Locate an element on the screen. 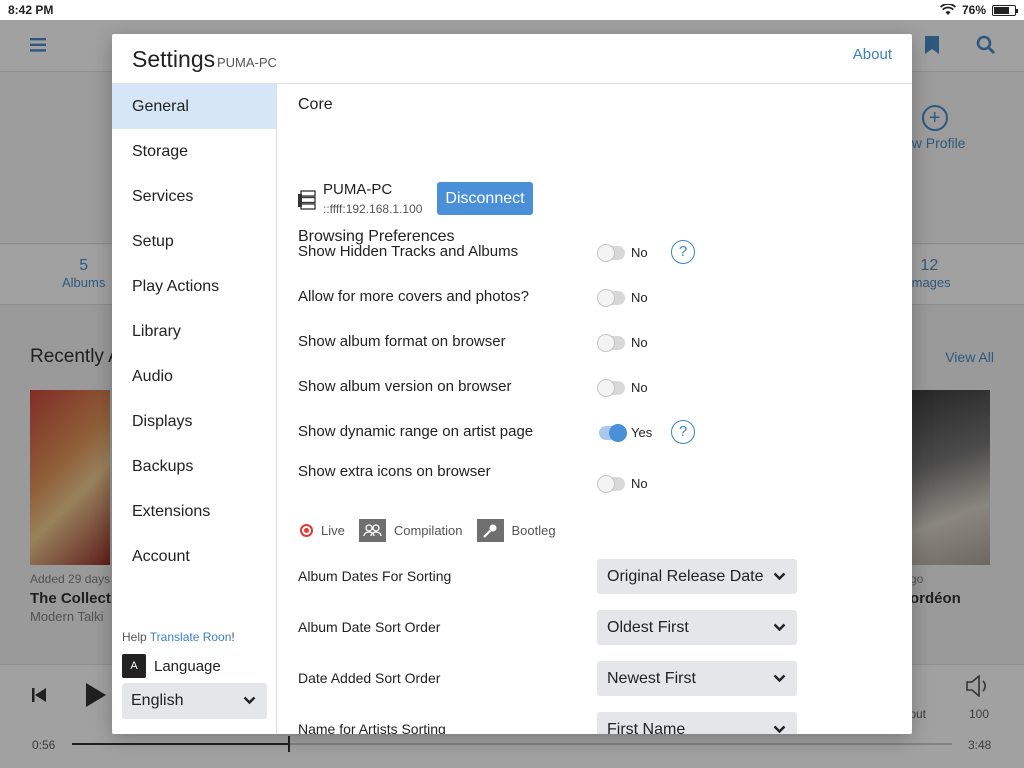  nav-item-play-actions: Play Actions is located at coordinates (194, 286).